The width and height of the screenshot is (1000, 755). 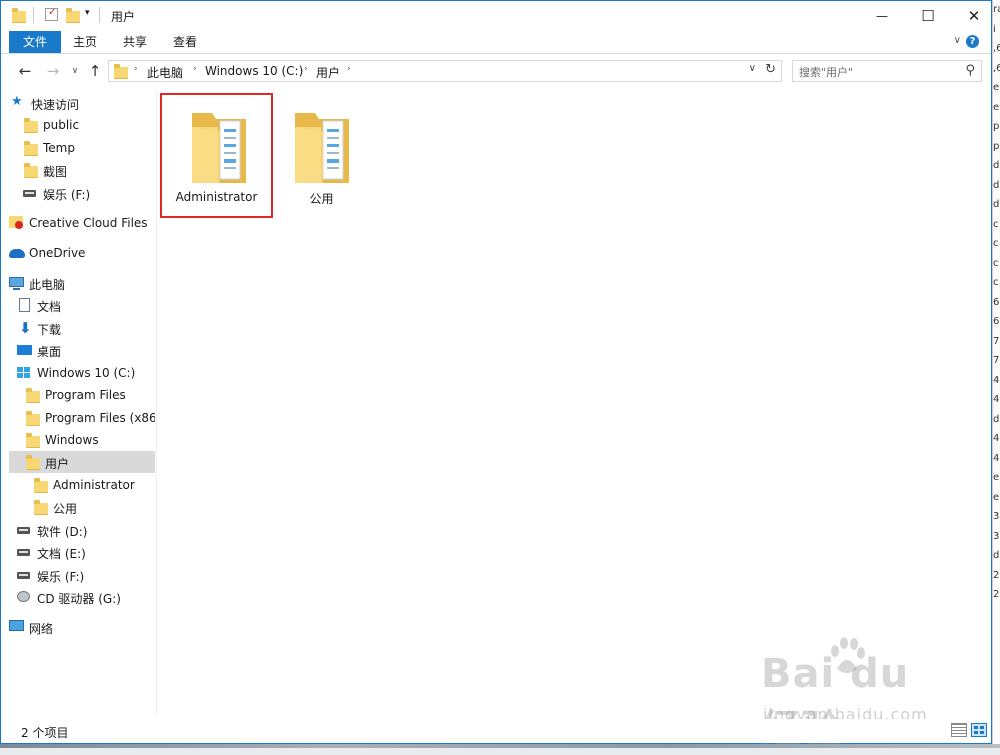 I want to click on nav-item: Program Files (x86), so click(x=82, y=418).